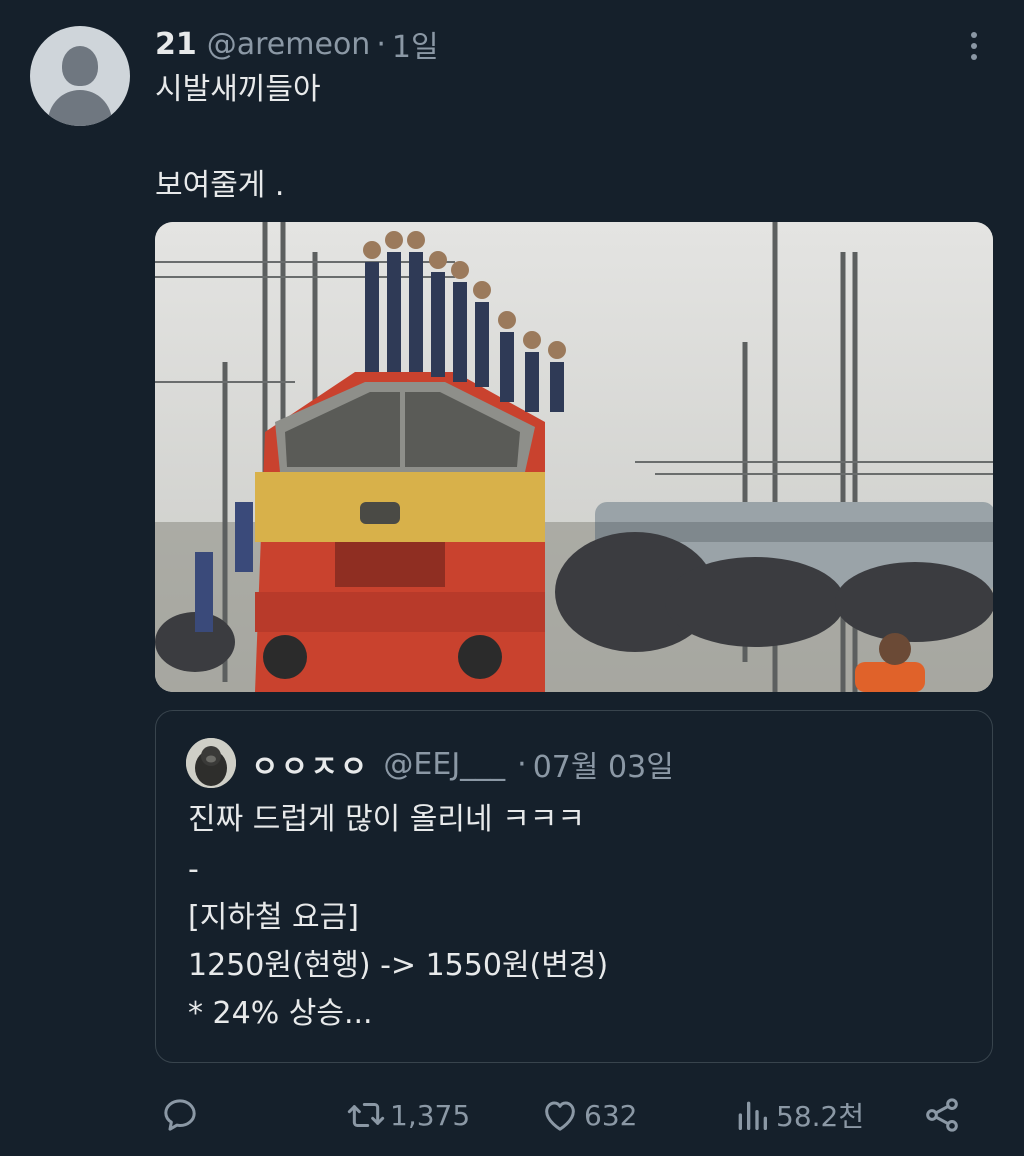 The height and width of the screenshot is (1156, 1024). Describe the element at coordinates (238, 89) in the screenshot. I see `tweet-text-line-1: 시발새끼들아` at that location.